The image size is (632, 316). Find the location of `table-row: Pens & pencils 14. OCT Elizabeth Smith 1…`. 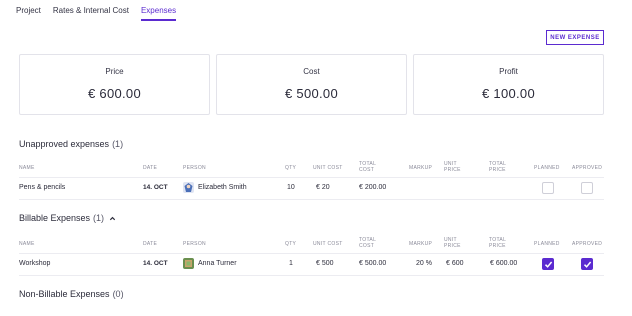

table-row: Pens & pencils 14. OCT Elizabeth Smith 1… is located at coordinates (311, 188).